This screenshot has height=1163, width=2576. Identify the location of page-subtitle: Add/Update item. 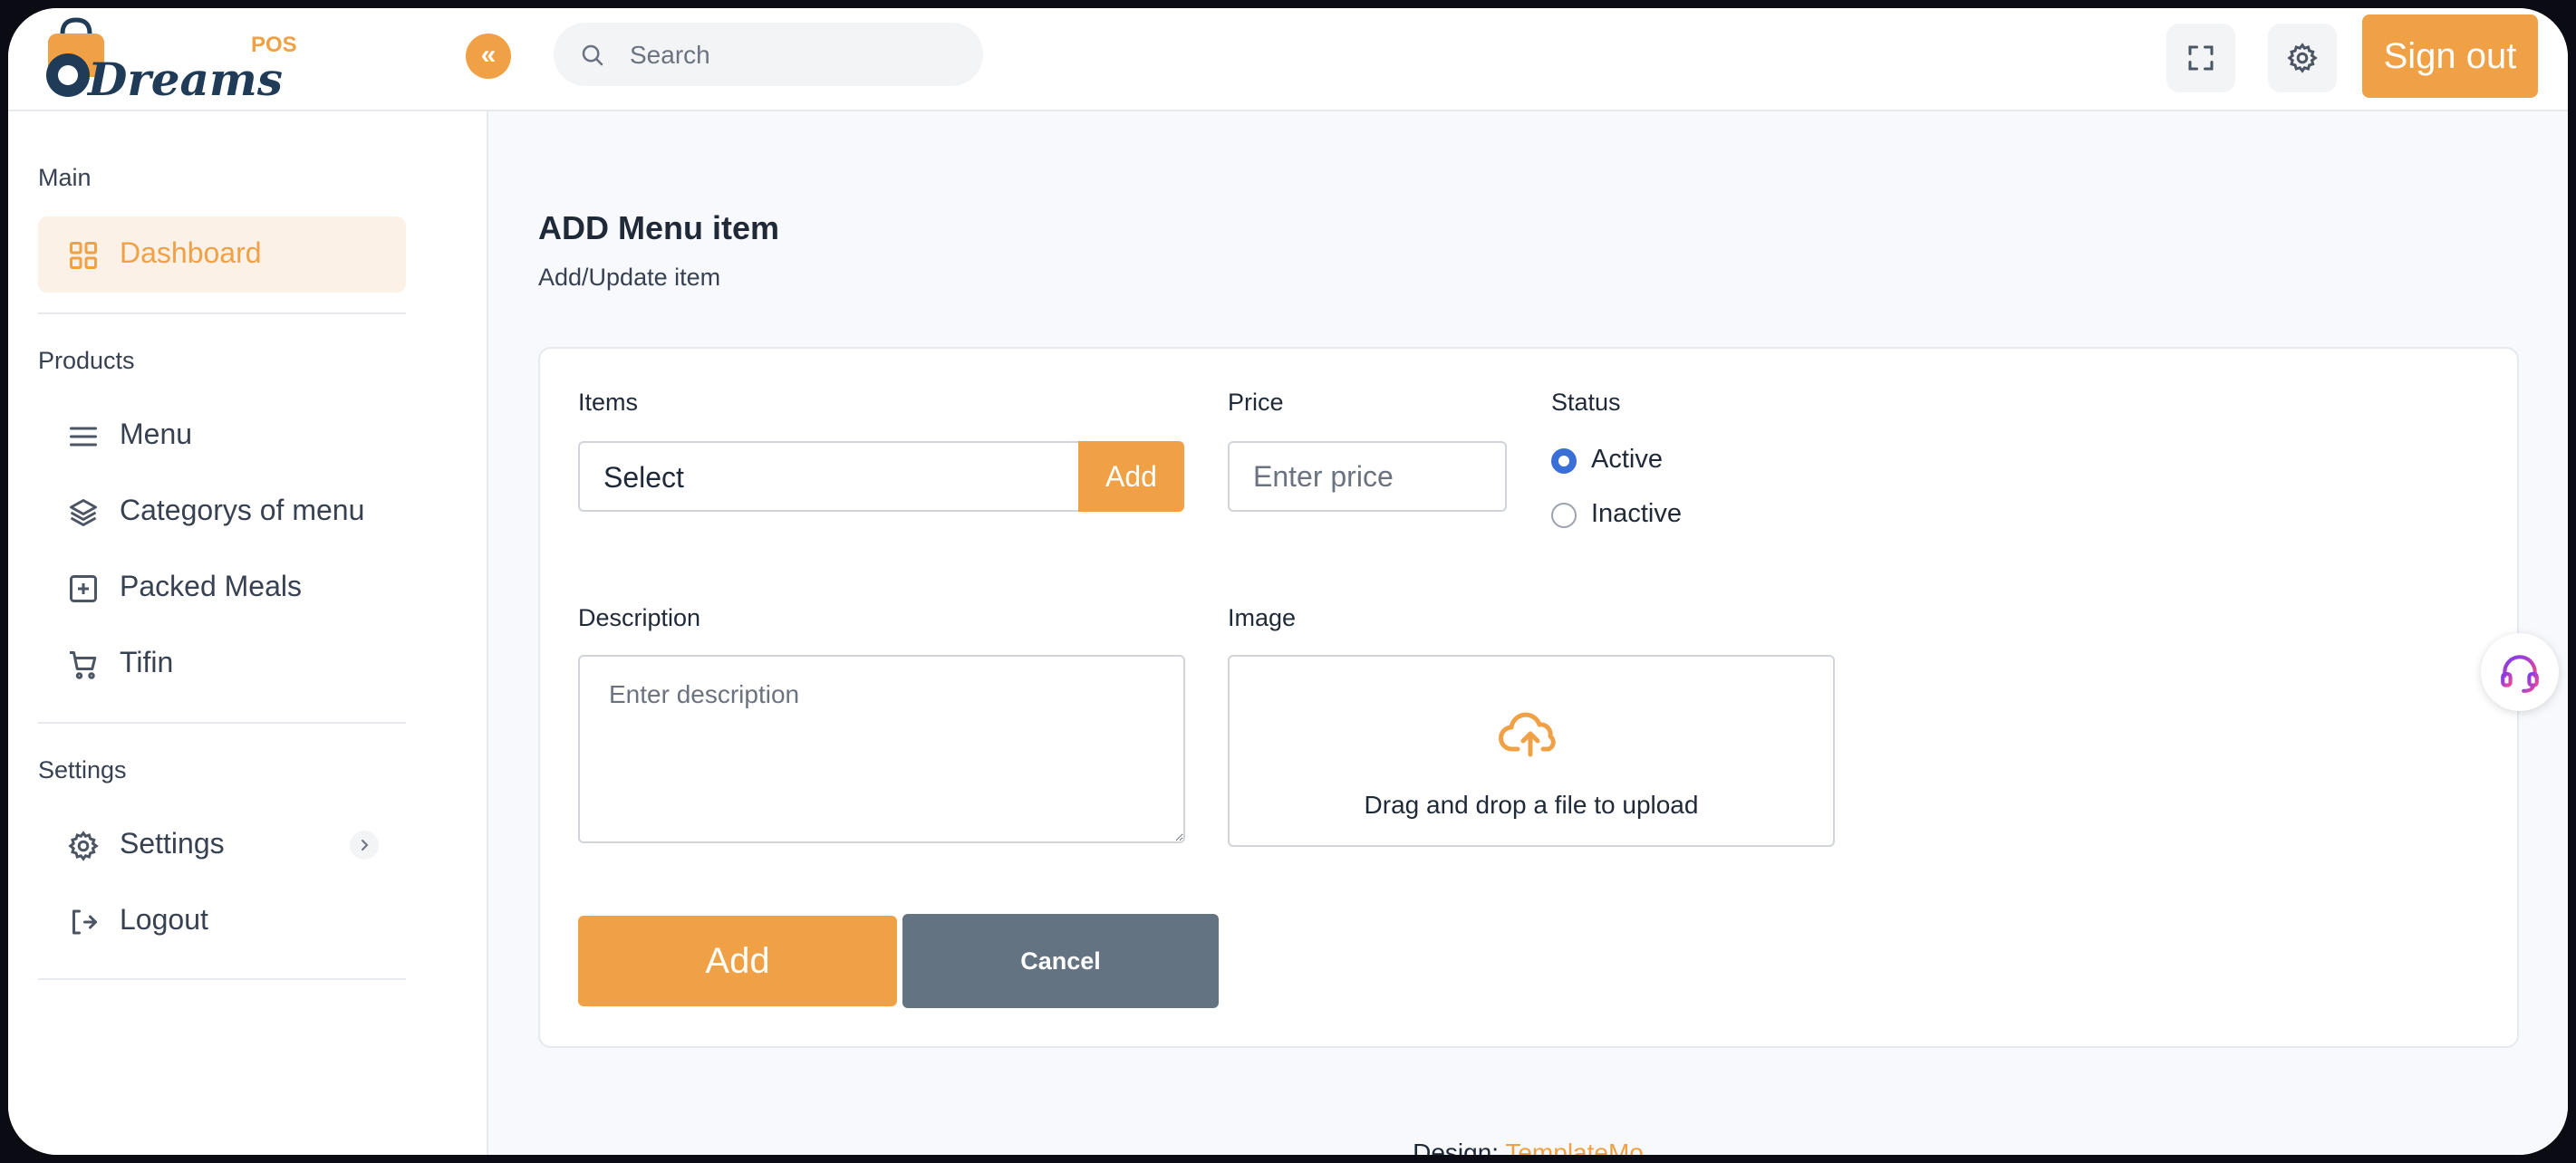
(629, 277).